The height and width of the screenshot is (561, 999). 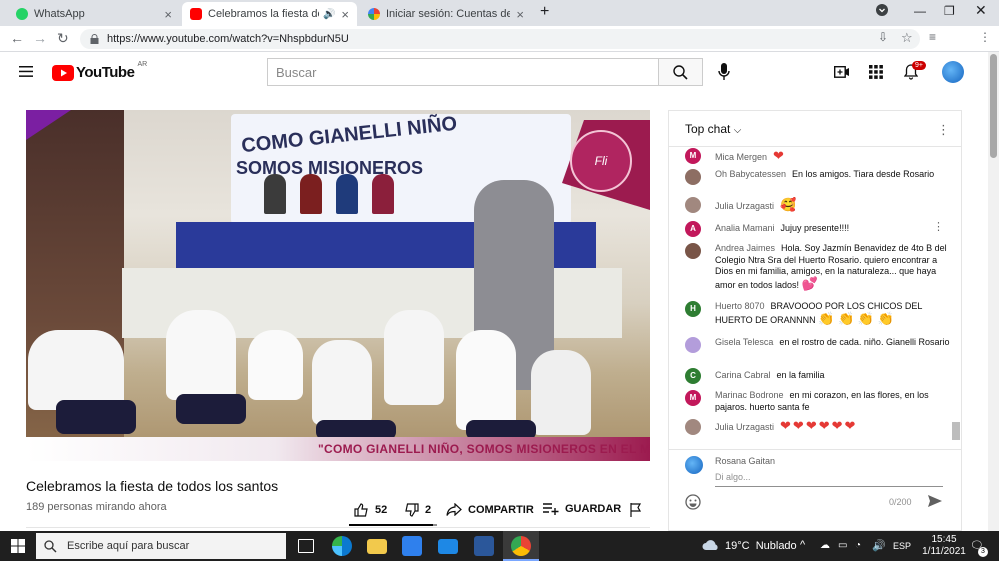 I want to click on chat-options-icon: ⋮, so click(x=943, y=130).